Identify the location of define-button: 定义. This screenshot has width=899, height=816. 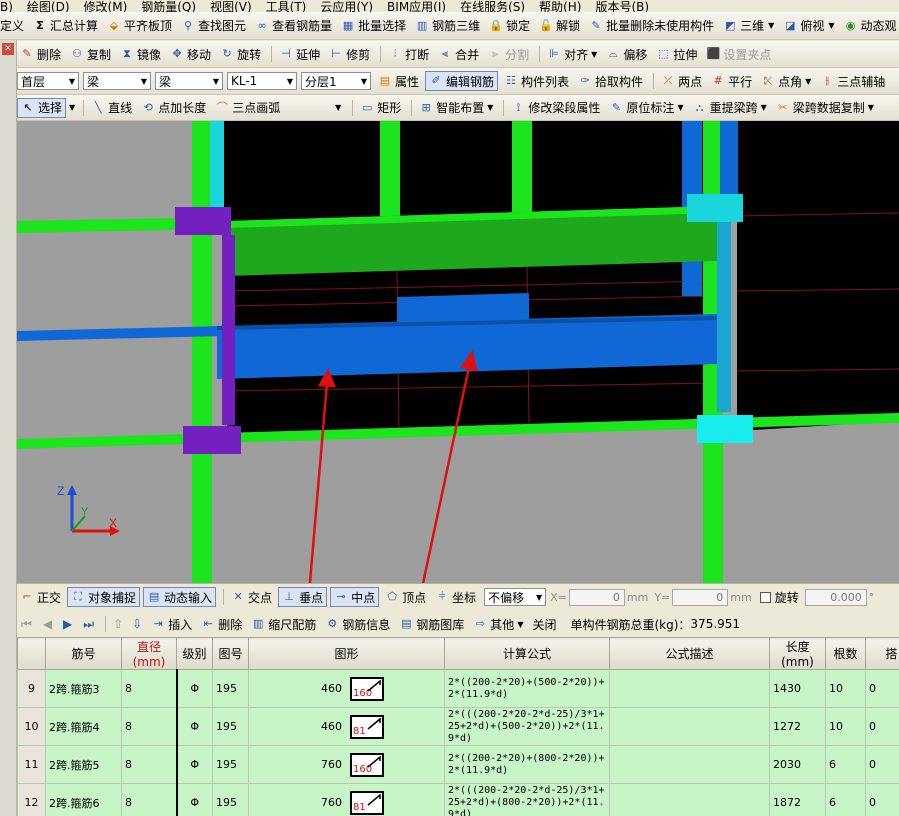
(13, 26).